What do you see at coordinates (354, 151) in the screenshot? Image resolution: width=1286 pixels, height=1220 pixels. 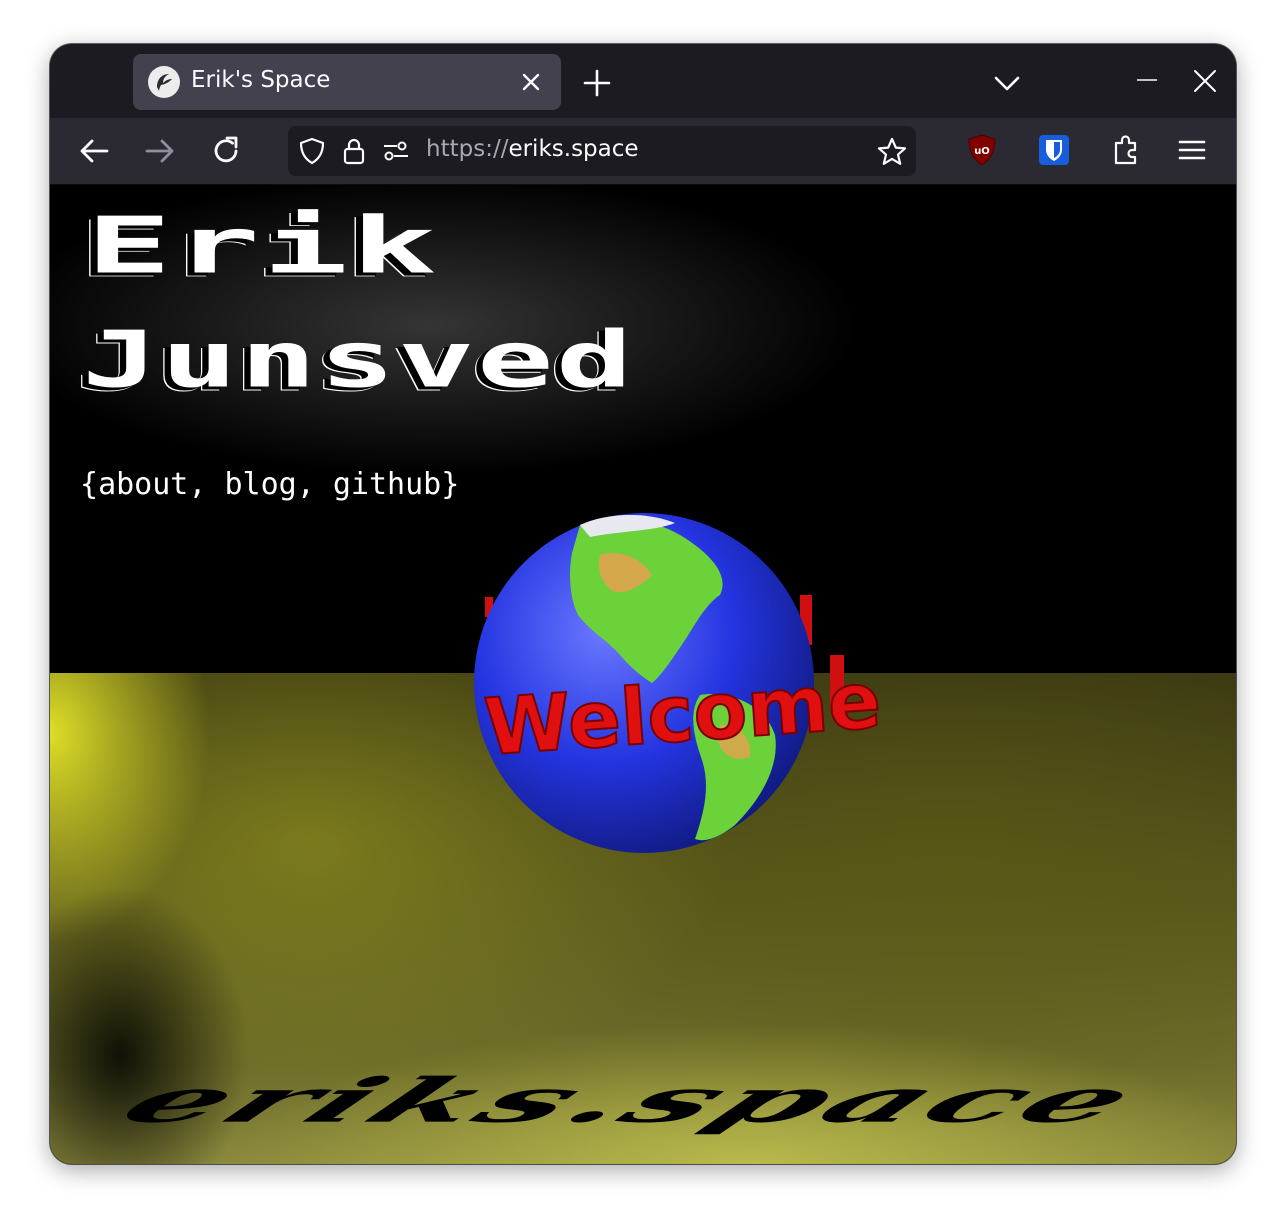 I see `lock-icon` at bounding box center [354, 151].